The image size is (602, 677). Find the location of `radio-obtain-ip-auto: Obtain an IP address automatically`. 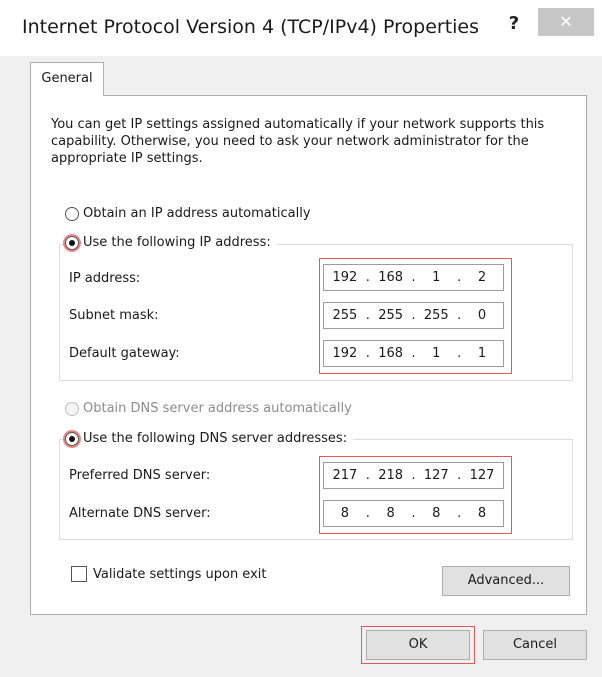

radio-obtain-ip-auto: Obtain an IP address automatically is located at coordinates (188, 213).